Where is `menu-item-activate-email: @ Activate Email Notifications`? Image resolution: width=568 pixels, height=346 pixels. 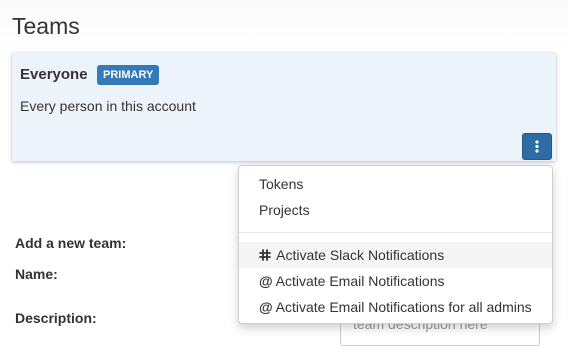
menu-item-activate-email: @ Activate Email Notifications is located at coordinates (395, 281).